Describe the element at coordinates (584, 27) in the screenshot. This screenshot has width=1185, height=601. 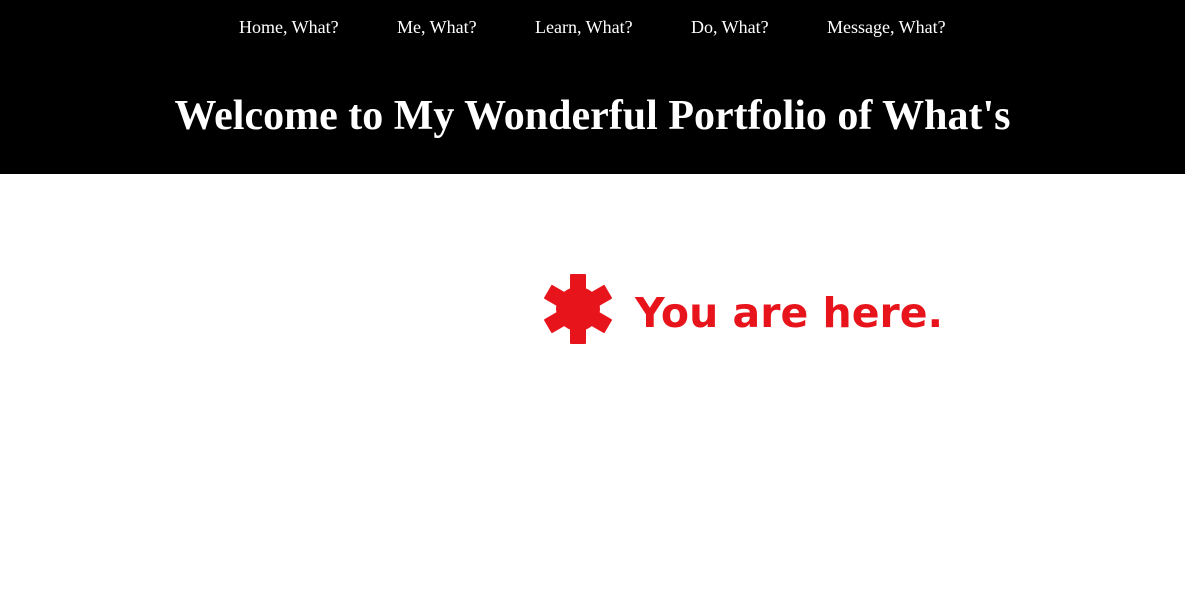
I see `nav-link-learn: Learn, What?` at that location.